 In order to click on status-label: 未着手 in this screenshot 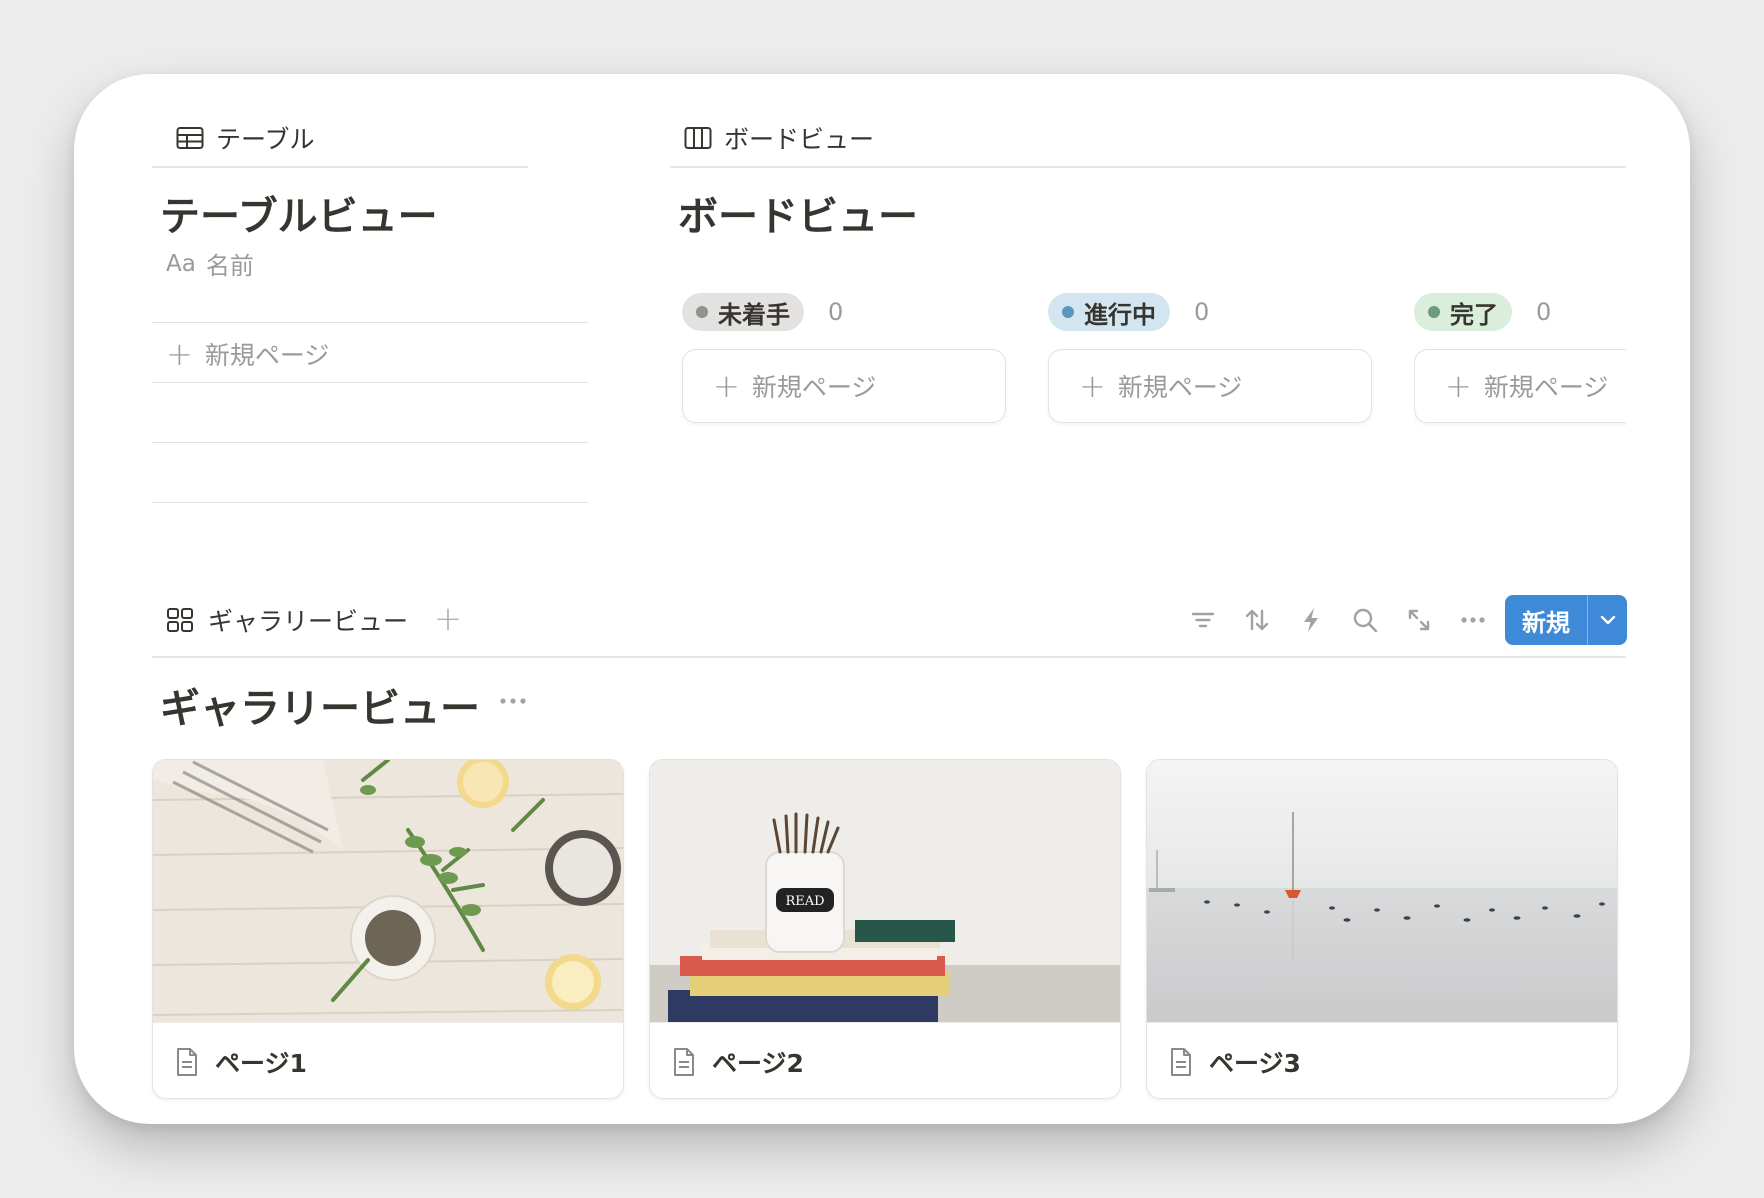, I will do `click(754, 314)`.